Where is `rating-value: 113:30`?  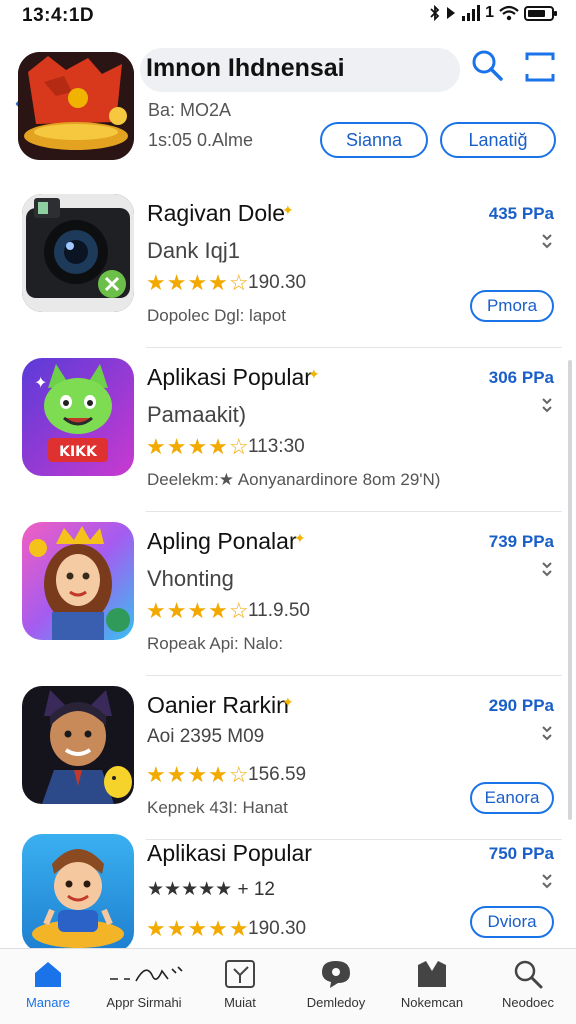
rating-value: 113:30 is located at coordinates (276, 446).